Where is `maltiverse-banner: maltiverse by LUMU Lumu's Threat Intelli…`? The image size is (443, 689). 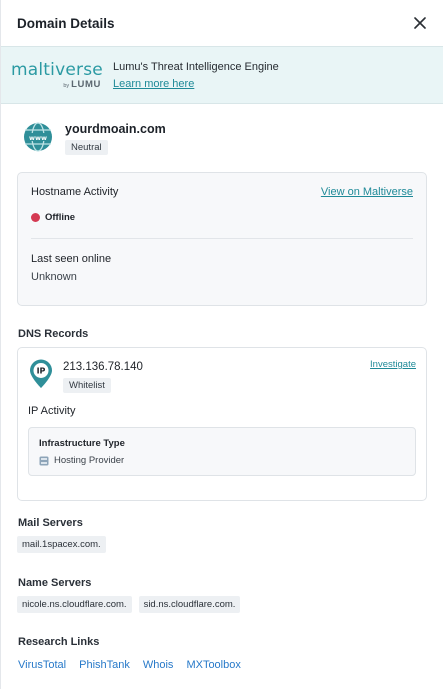 maltiverse-banner: maltiverse by LUMU Lumu's Threat Intelli… is located at coordinates (222, 75).